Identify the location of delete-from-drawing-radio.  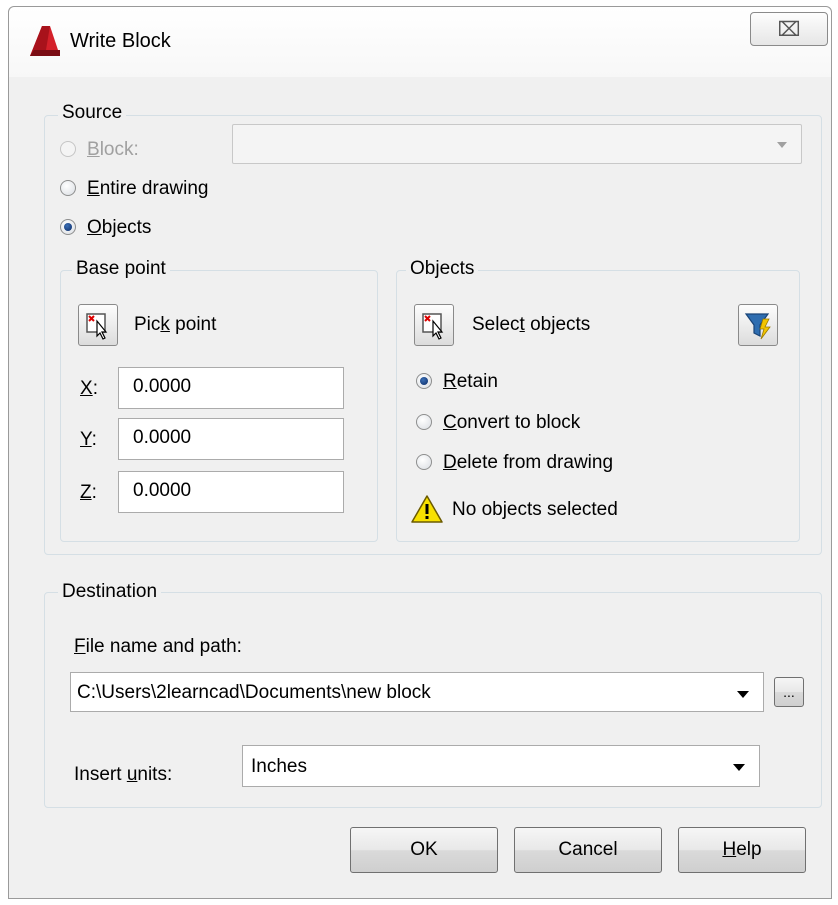
(424, 462).